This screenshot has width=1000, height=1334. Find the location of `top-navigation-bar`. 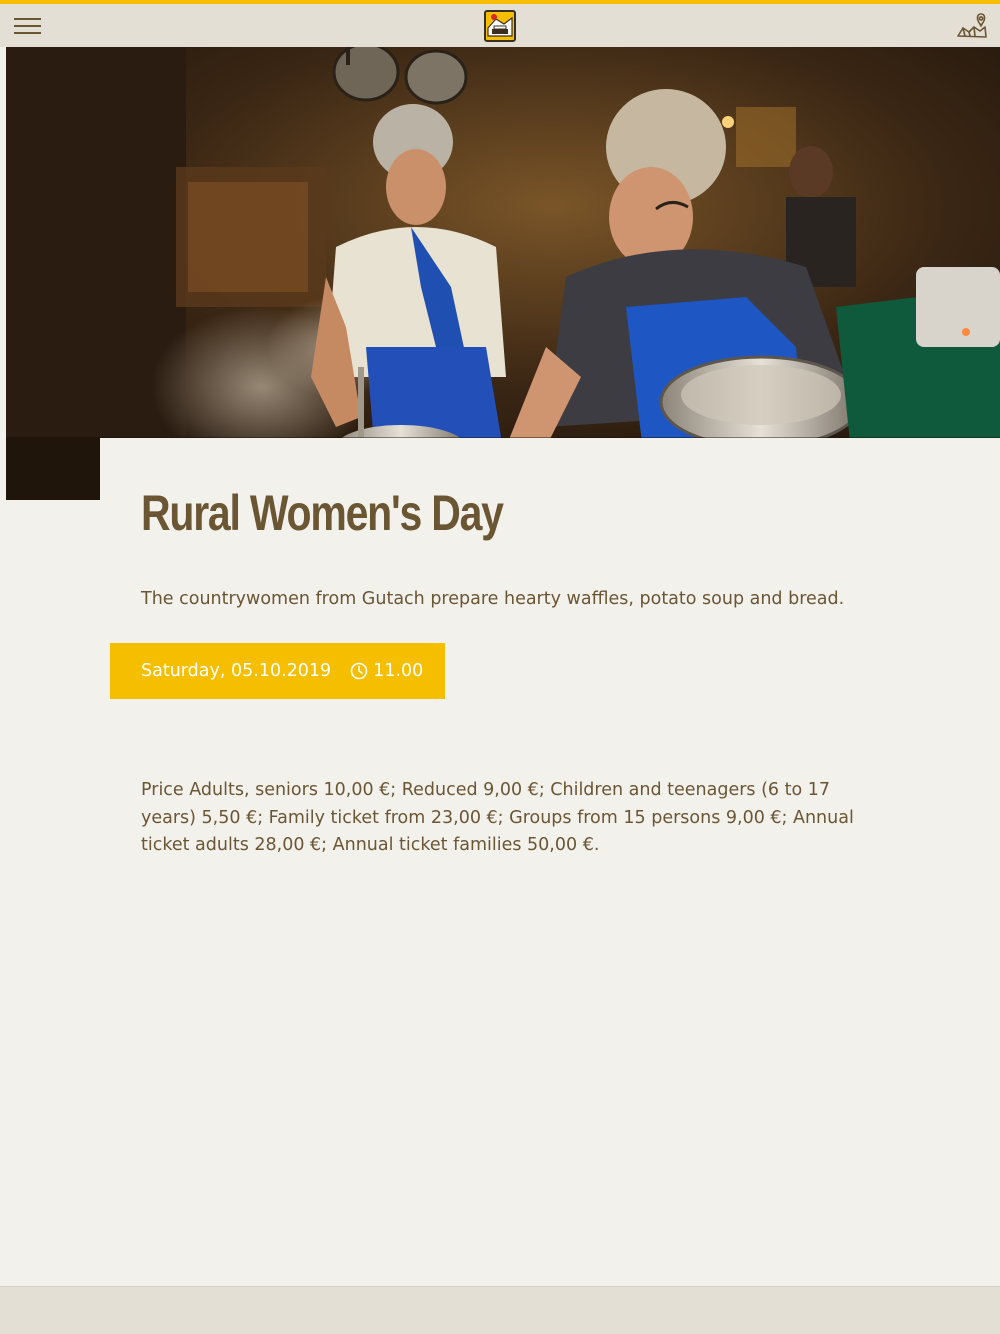

top-navigation-bar is located at coordinates (500, 25).